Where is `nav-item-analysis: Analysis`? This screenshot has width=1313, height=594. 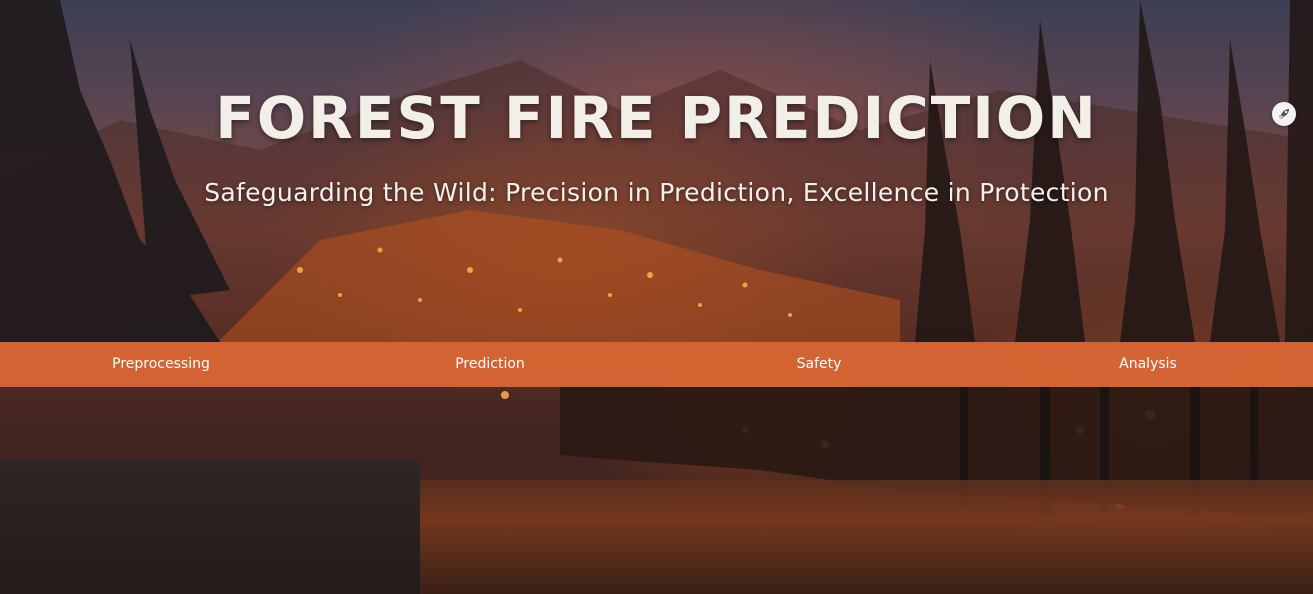
nav-item-analysis: Analysis is located at coordinates (1148, 364).